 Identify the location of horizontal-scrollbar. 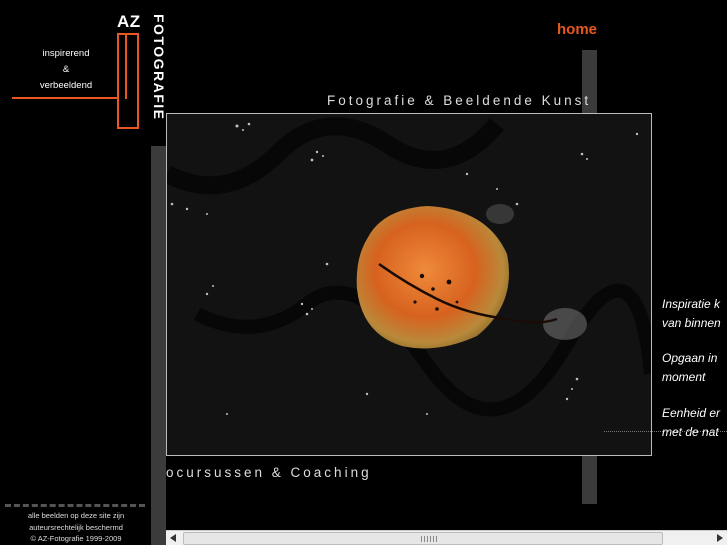
(446, 537).